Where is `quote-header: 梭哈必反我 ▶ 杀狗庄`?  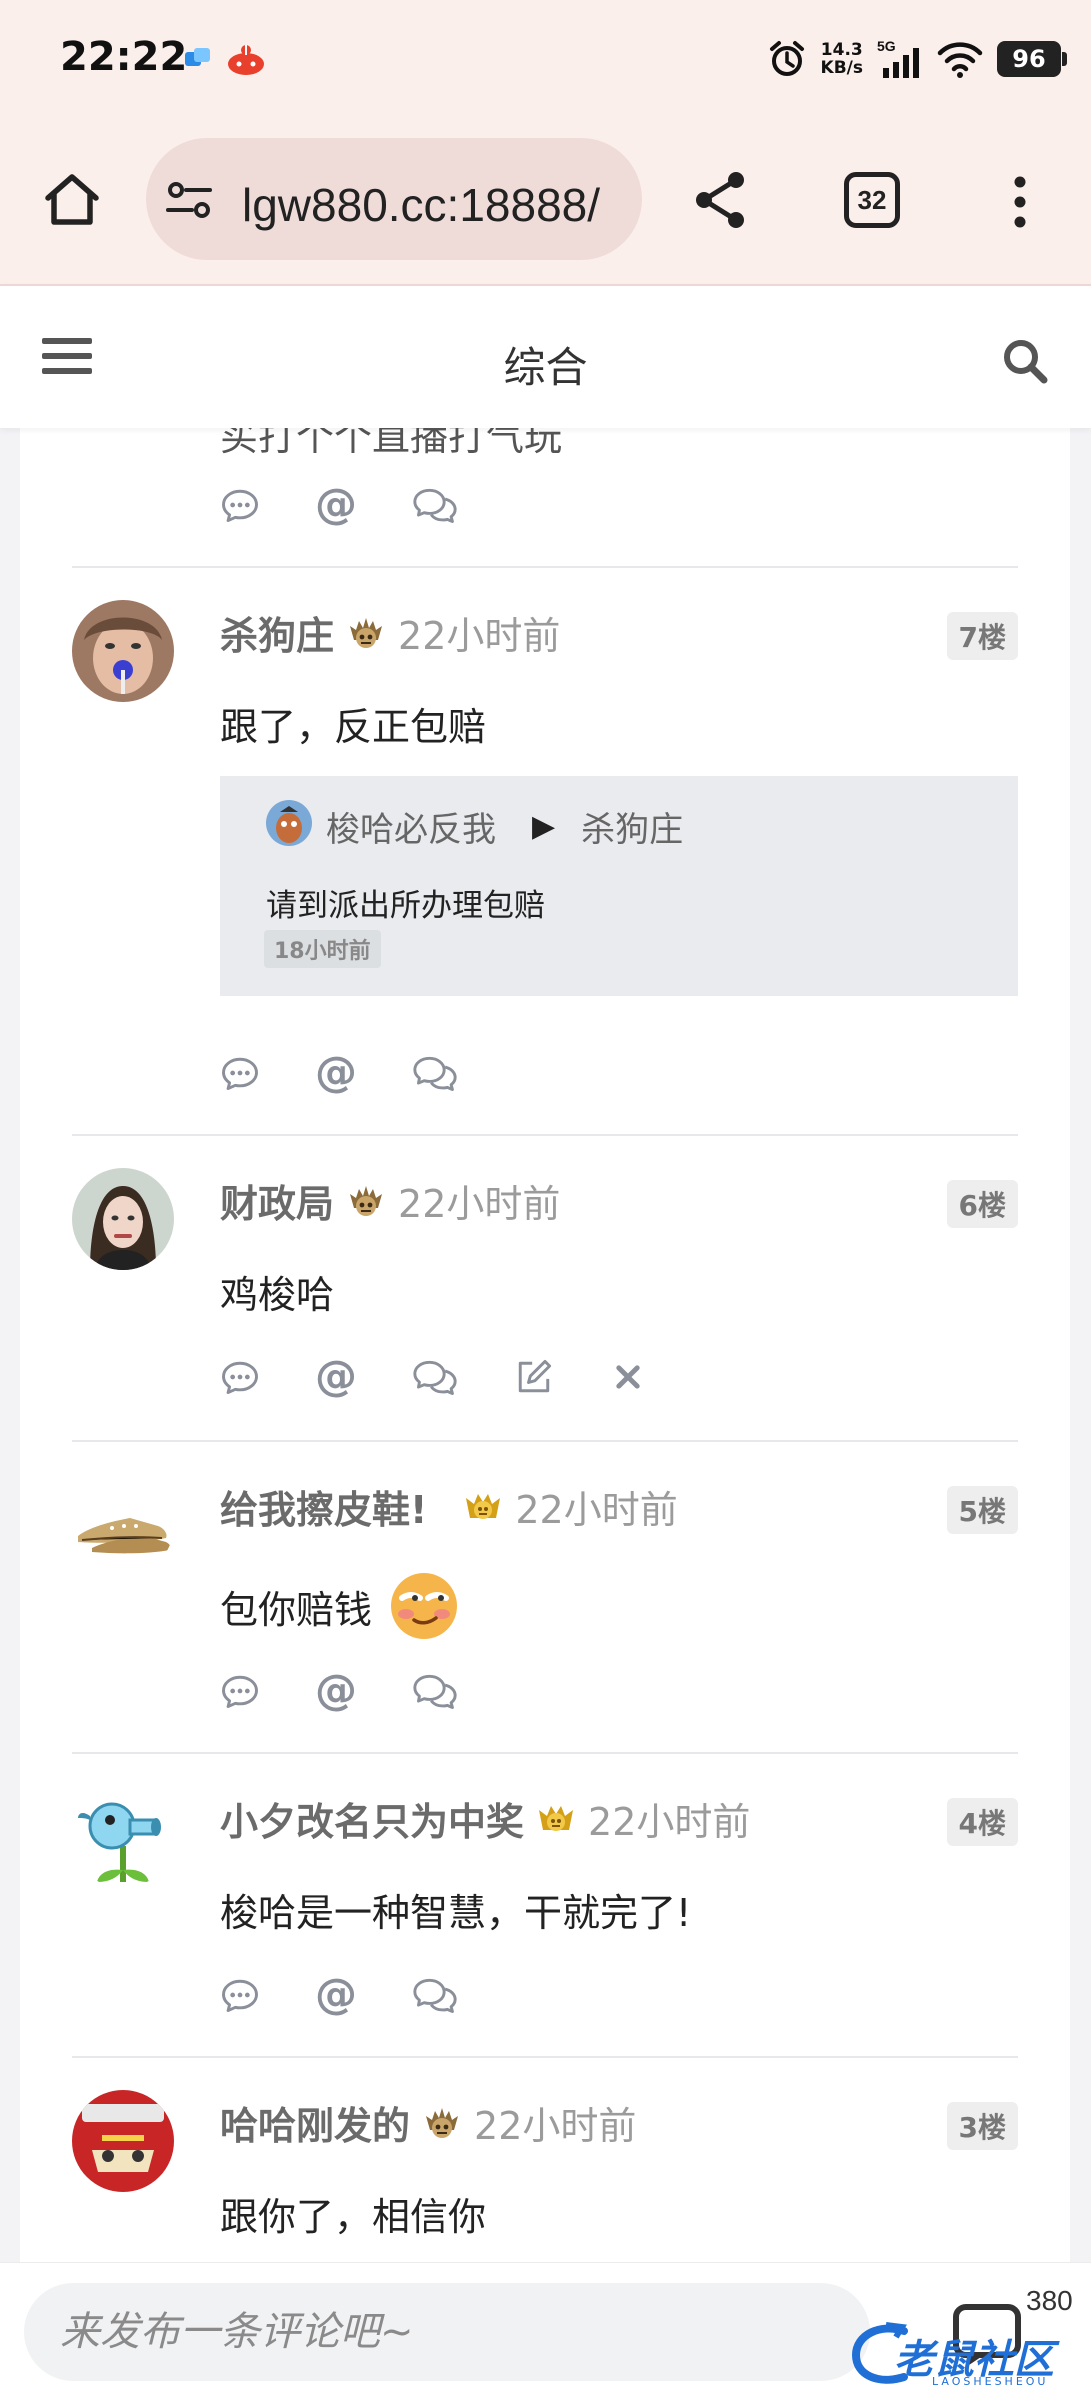 quote-header: 梭哈必反我 ▶ 杀狗庄 is located at coordinates (504, 826).